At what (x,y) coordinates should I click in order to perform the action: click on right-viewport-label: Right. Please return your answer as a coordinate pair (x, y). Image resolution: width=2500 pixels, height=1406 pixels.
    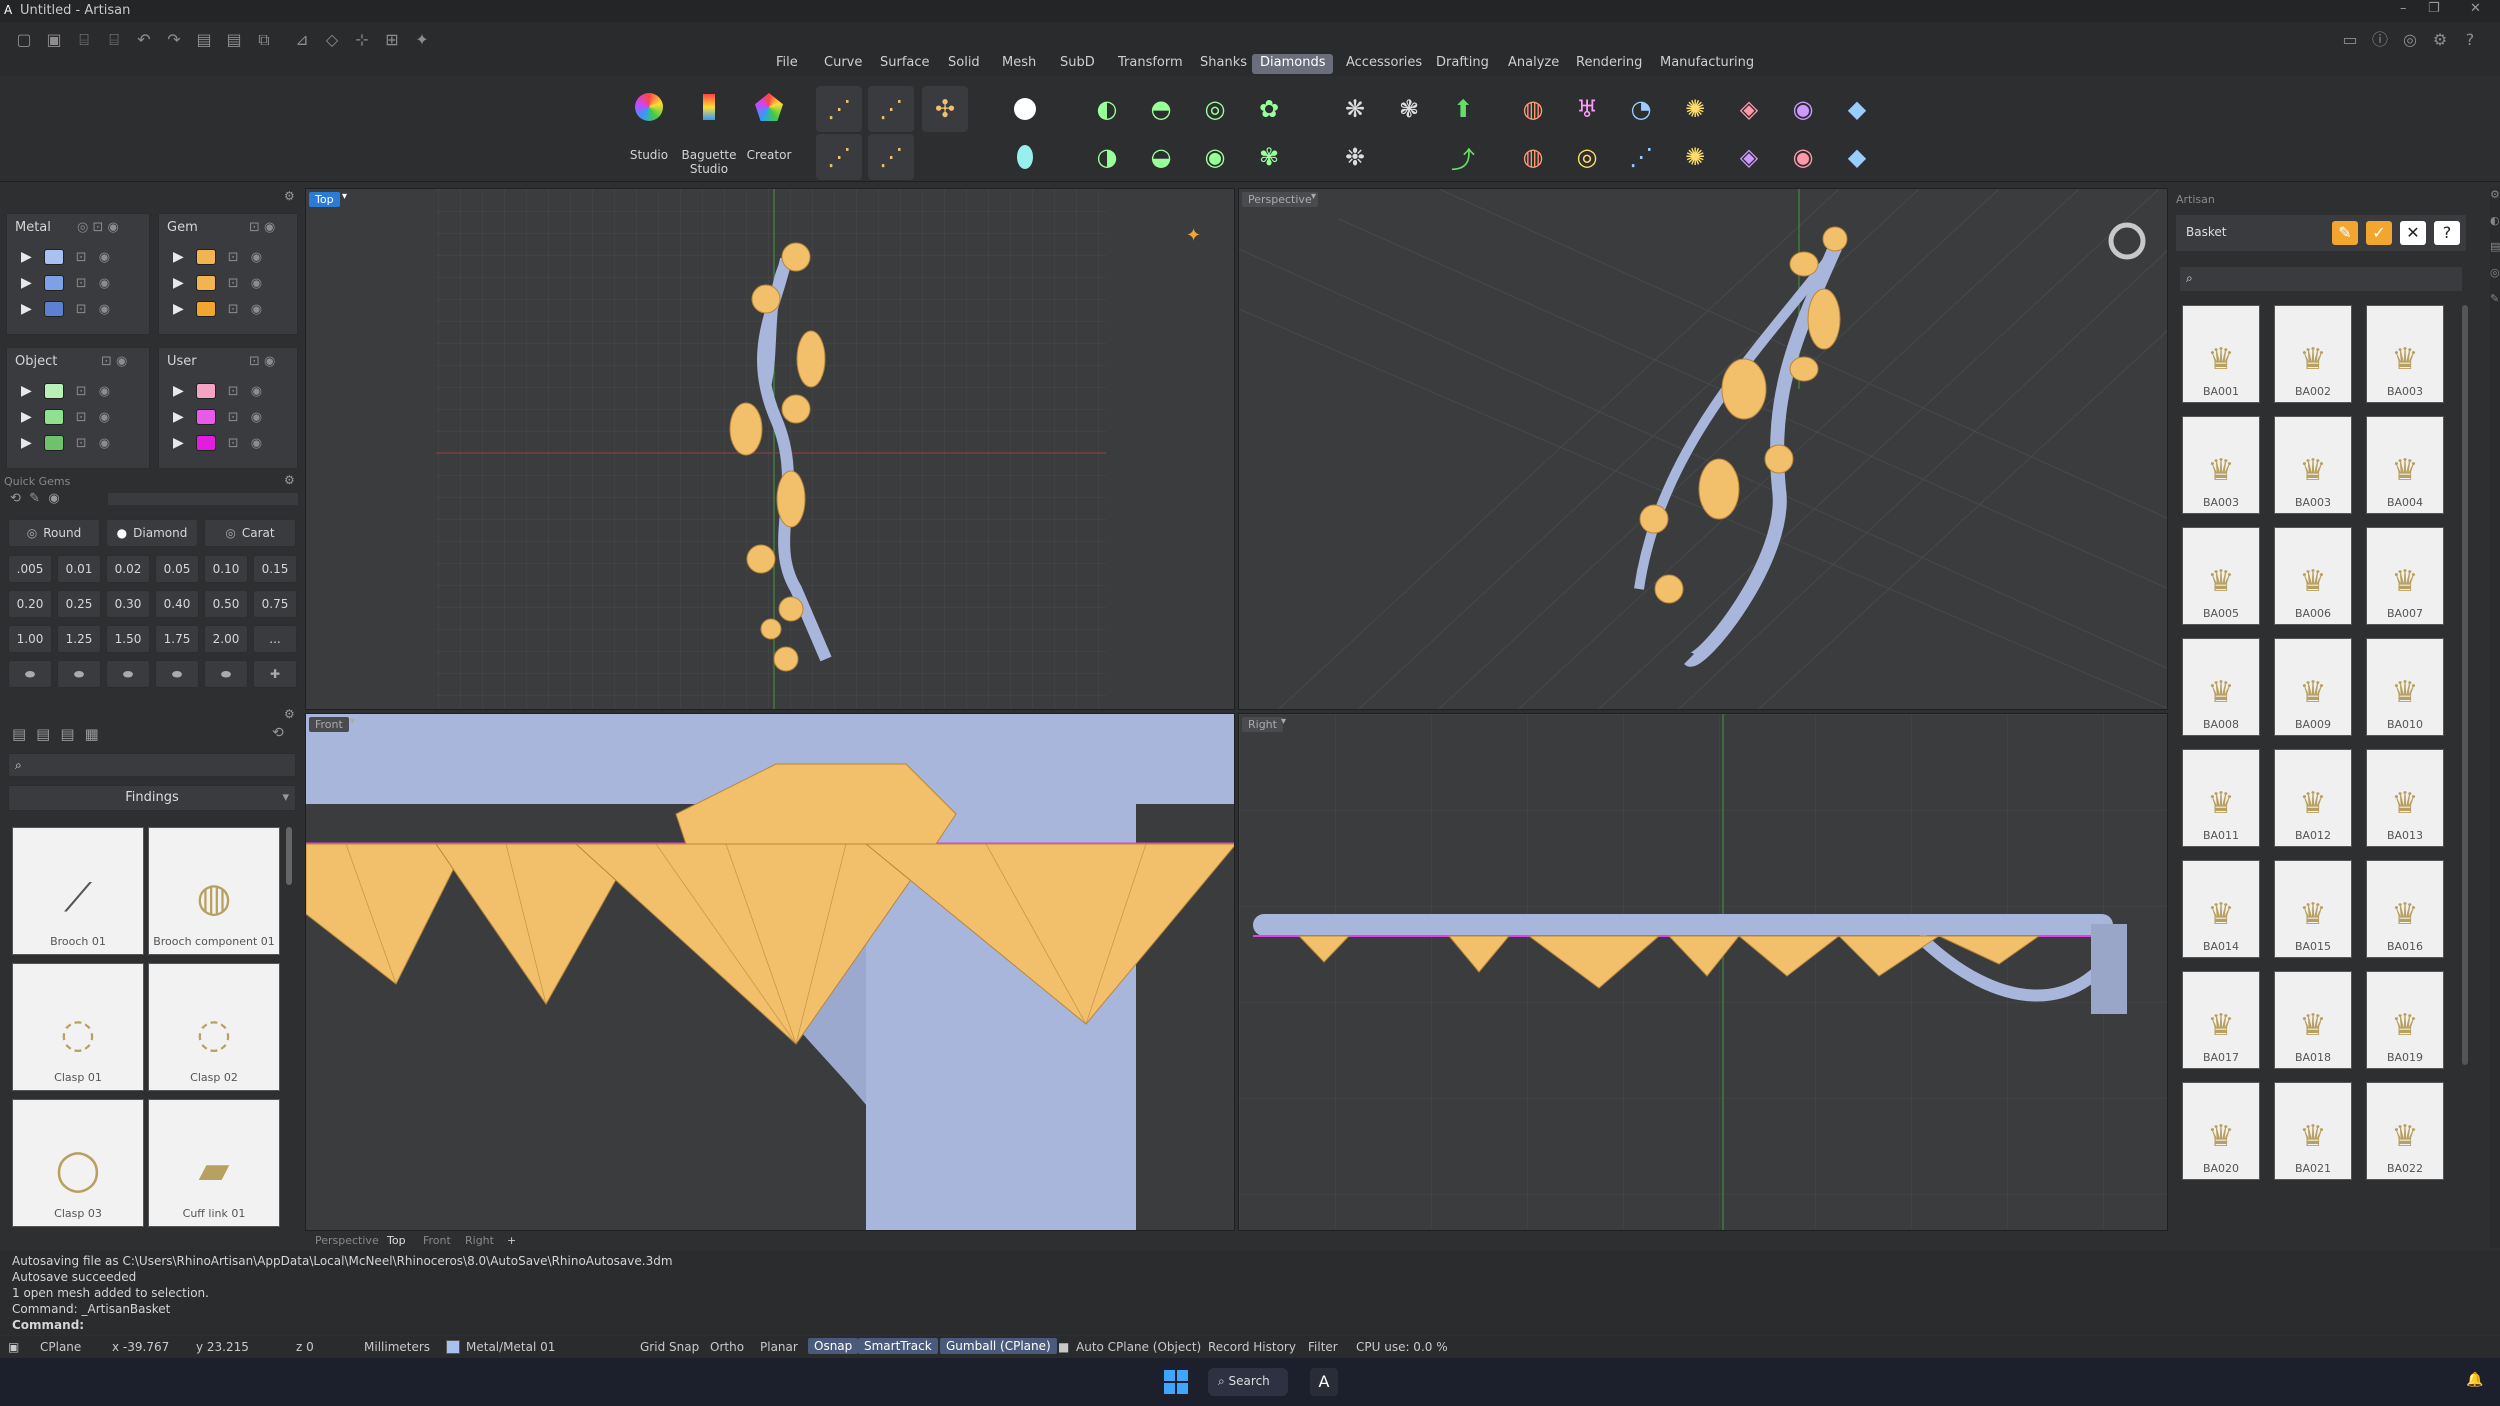
    Looking at the image, I should click on (1262, 724).